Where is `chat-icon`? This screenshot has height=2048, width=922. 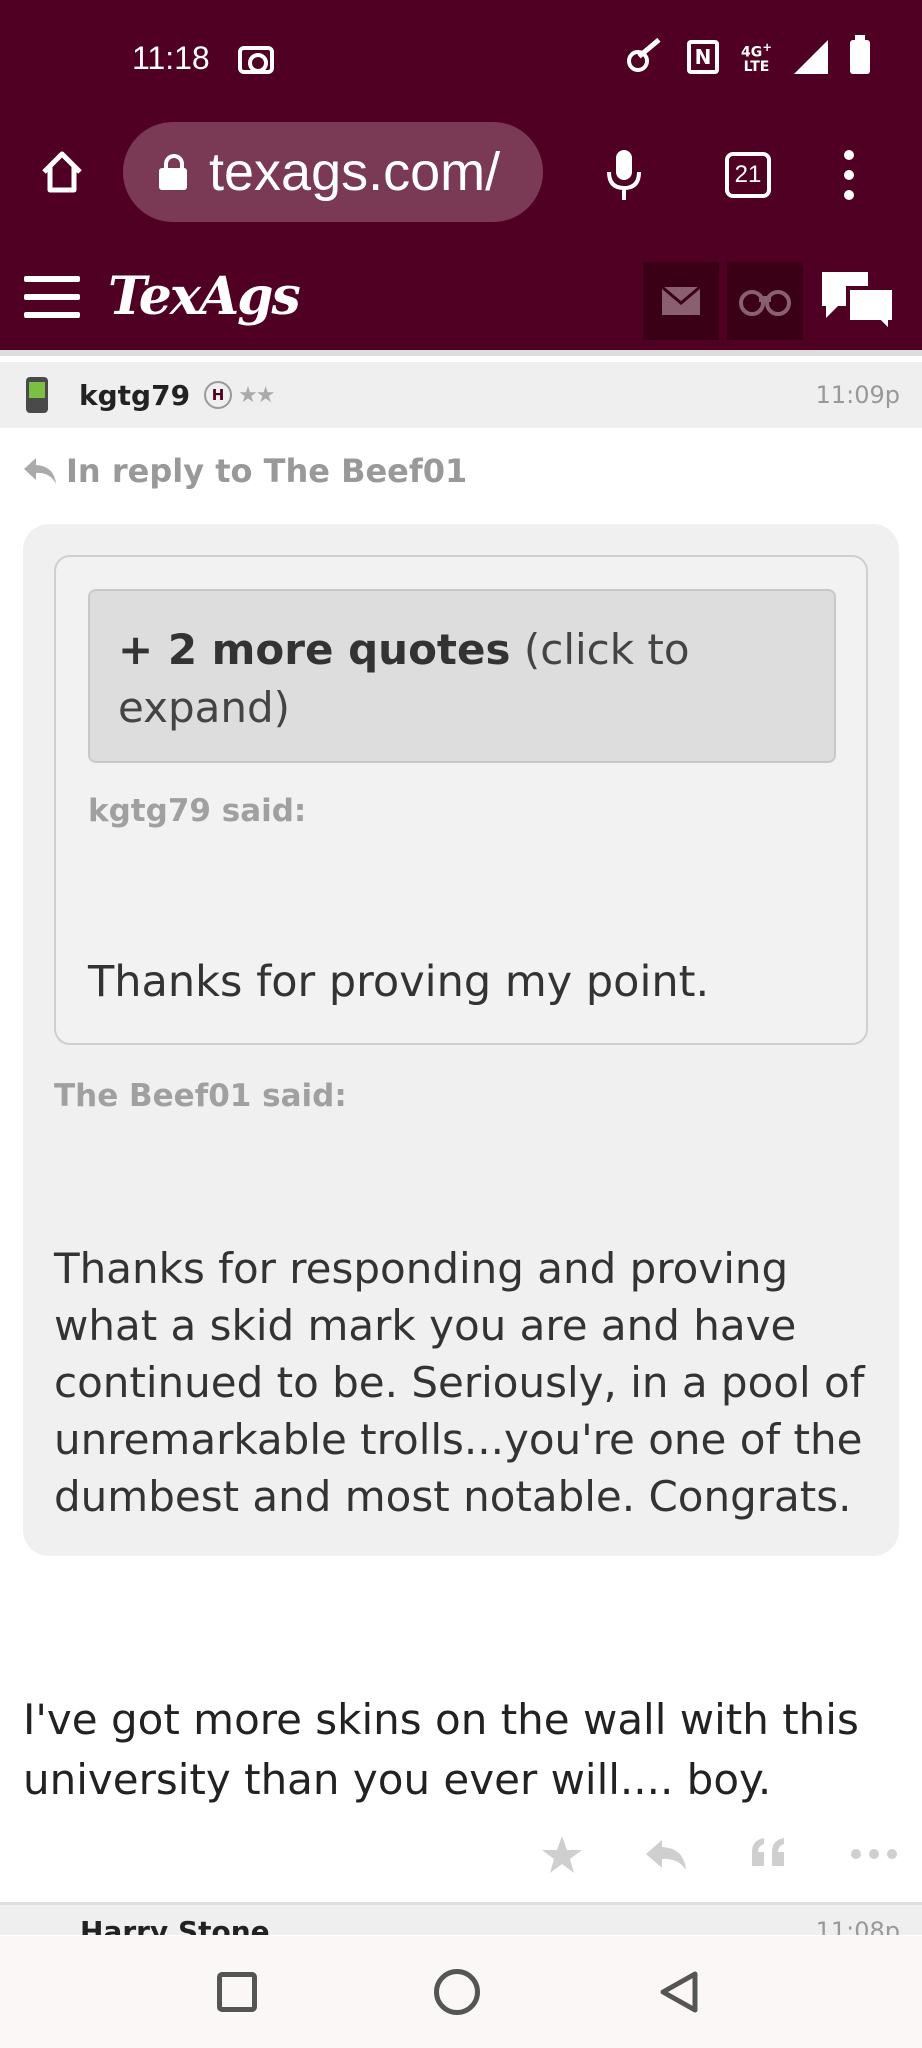 chat-icon is located at coordinates (858, 301).